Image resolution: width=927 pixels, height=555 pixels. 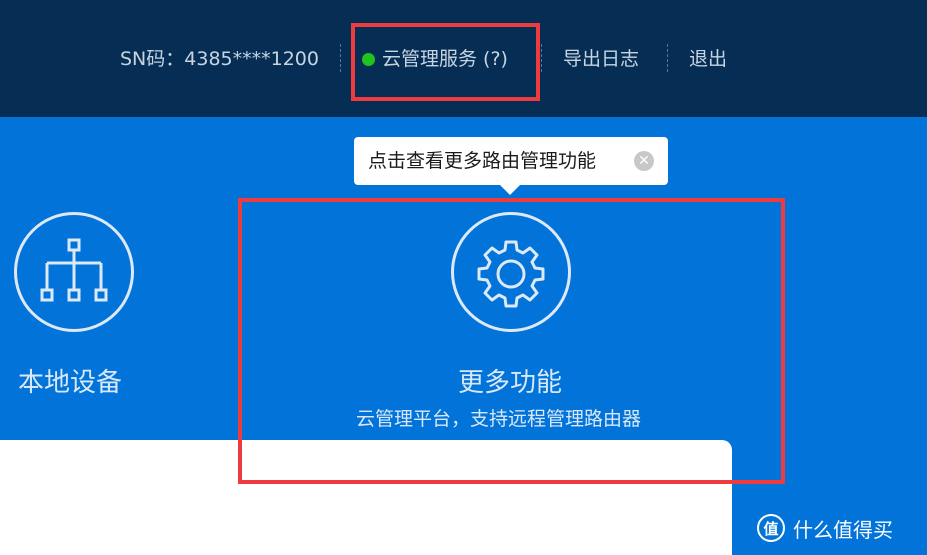 I want to click on network-topology-icon, so click(x=74, y=272).